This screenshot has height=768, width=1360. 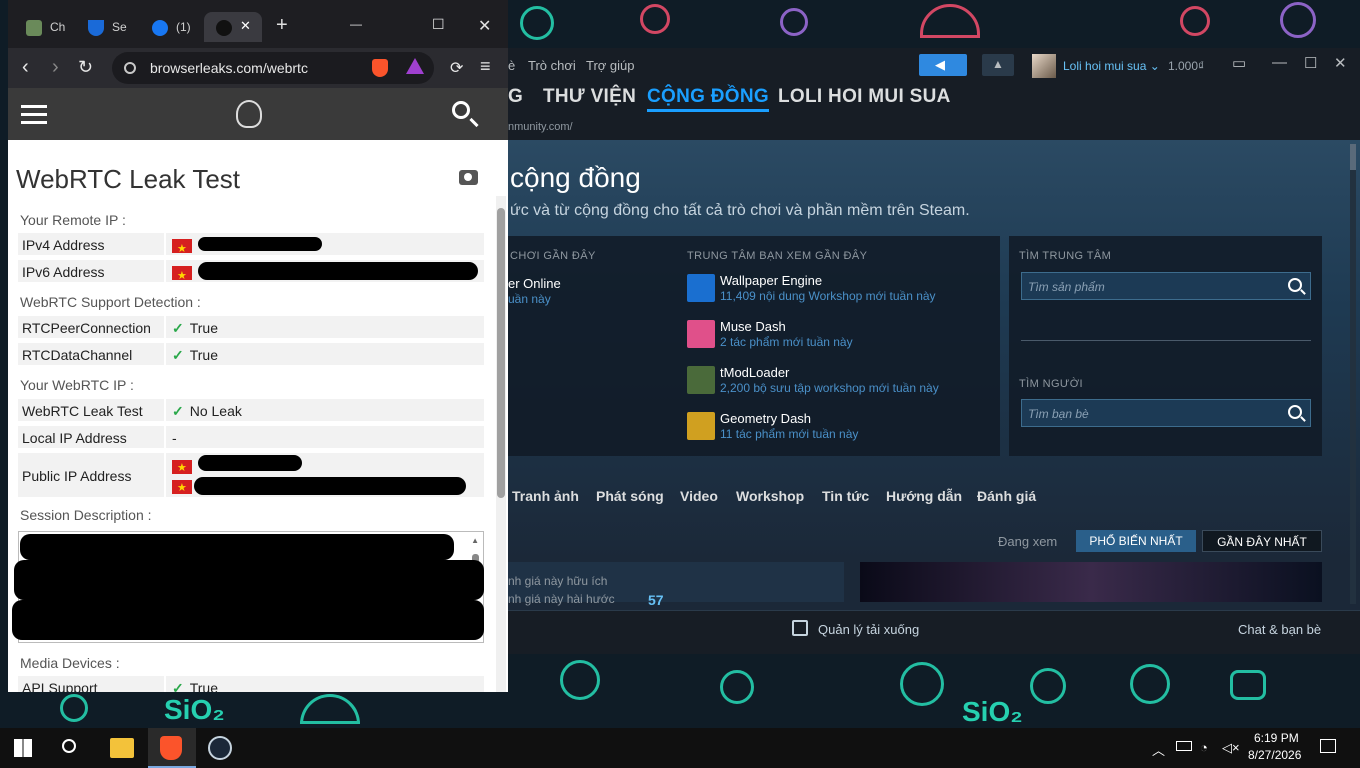 What do you see at coordinates (1276, 738) in the screenshot?
I see `clock-time: 6:19 PM` at bounding box center [1276, 738].